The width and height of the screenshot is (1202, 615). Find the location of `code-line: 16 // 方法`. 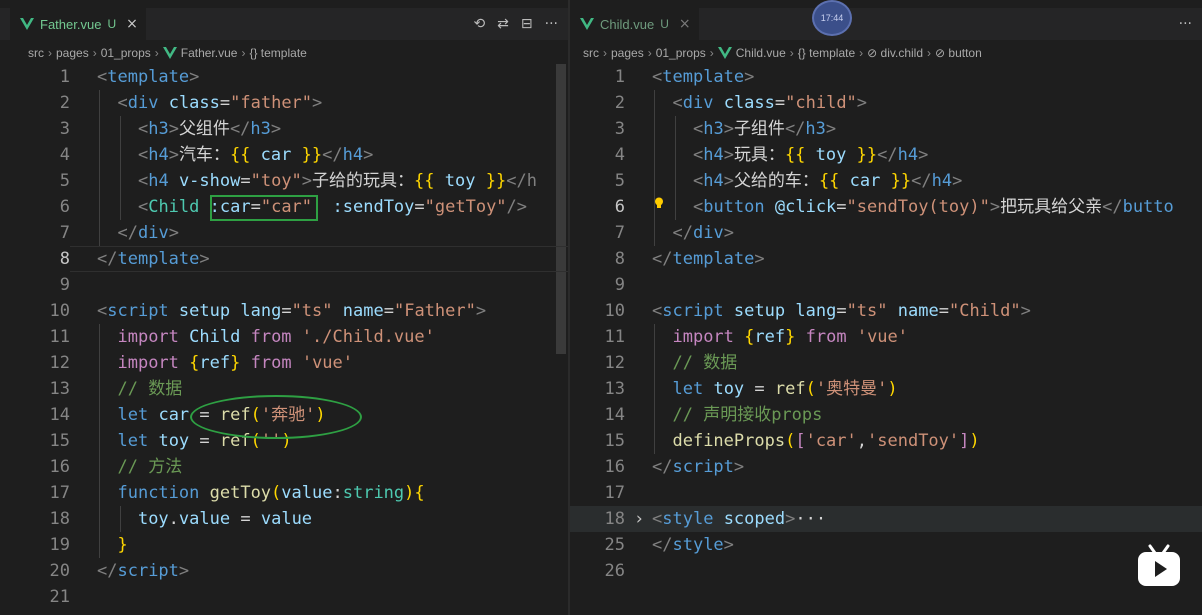

code-line: 16 // 方法 is located at coordinates (284, 467).